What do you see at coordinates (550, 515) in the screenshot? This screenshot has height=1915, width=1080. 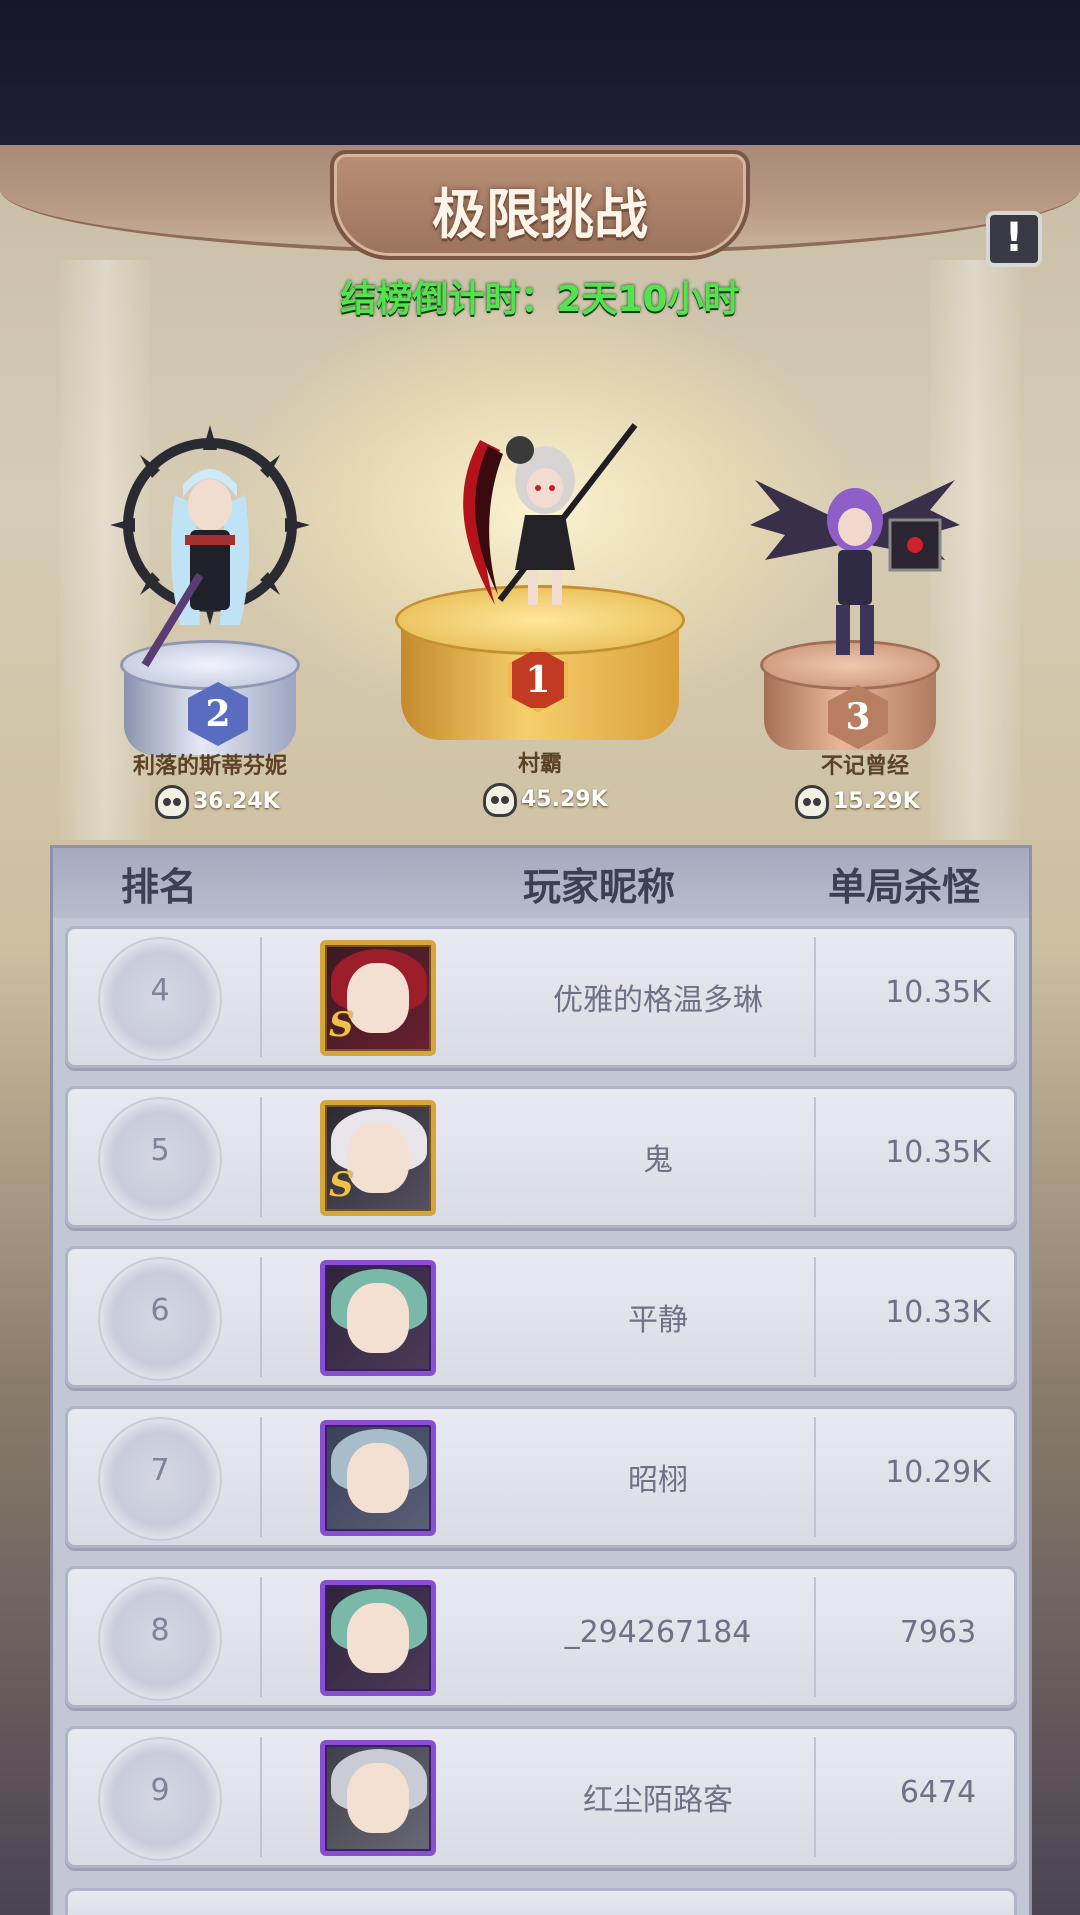 I see `hero-first-place` at bounding box center [550, 515].